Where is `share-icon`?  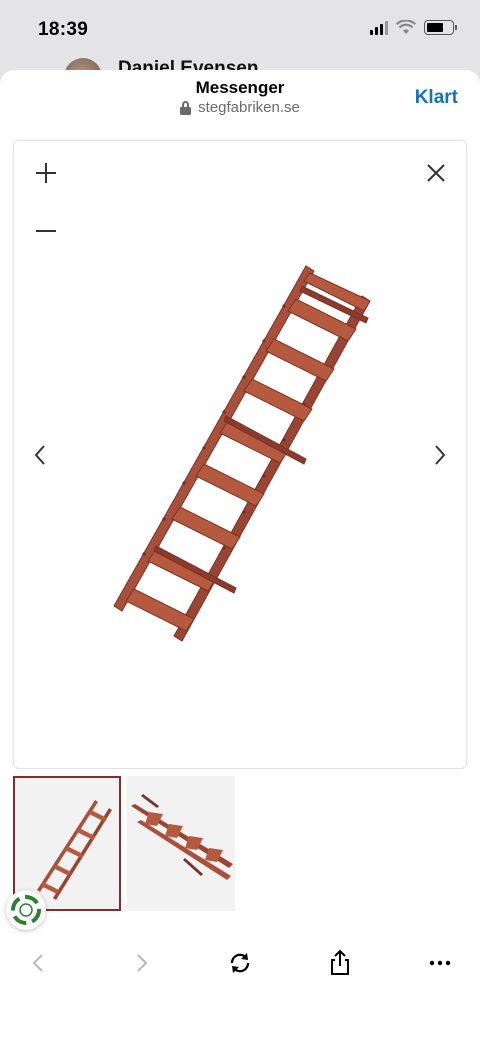
share-icon is located at coordinates (340, 962).